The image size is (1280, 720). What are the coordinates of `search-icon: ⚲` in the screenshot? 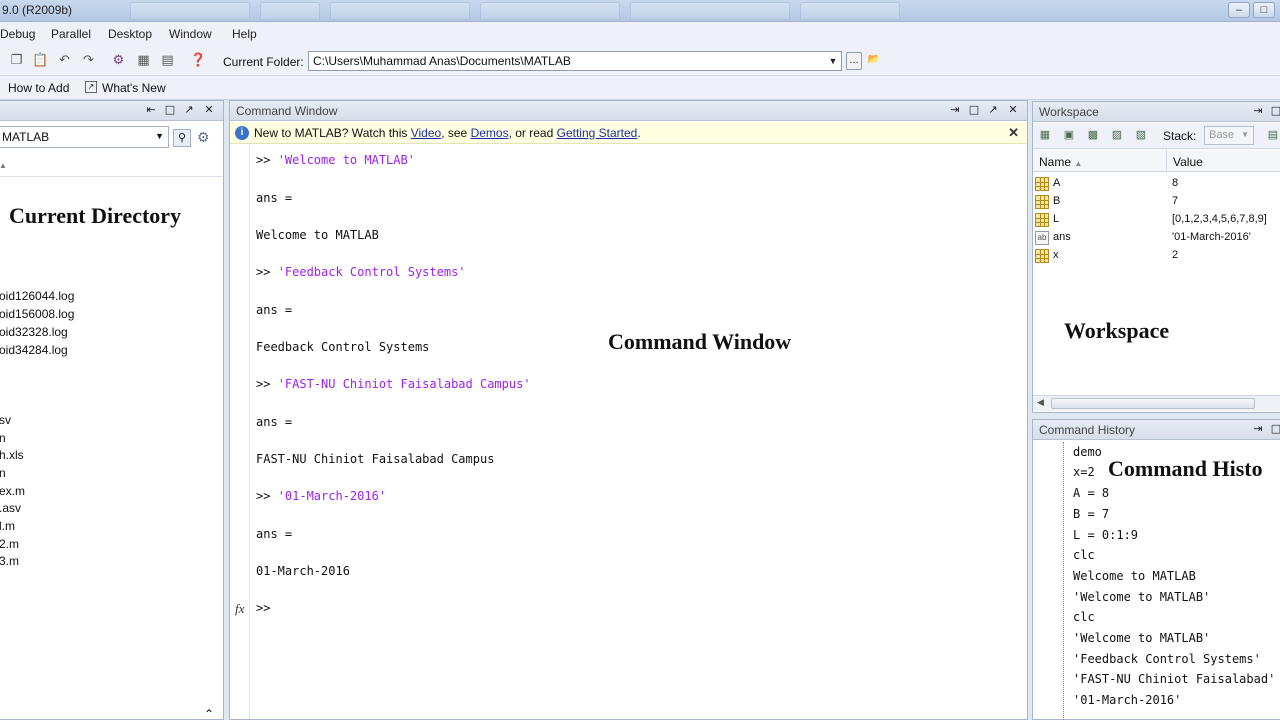 It's located at (182, 138).